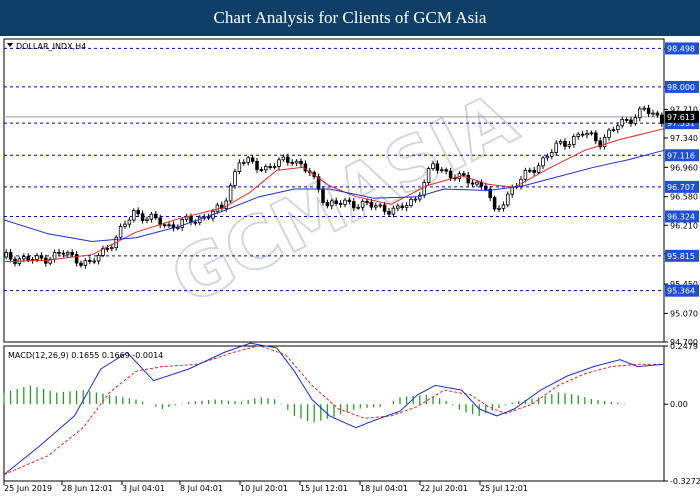 This screenshot has height=500, width=700. What do you see at coordinates (681, 155) in the screenshot?
I see `level-tag-label: 97.116` at bounding box center [681, 155].